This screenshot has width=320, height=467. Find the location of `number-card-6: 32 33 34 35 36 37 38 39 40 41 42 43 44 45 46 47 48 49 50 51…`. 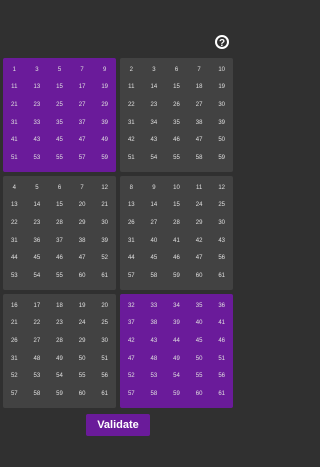

number-card-6: 32 33 34 35 36 37 38 39 40 41 42 43 44 45 46 47 48 49 50 51… is located at coordinates (176, 351).